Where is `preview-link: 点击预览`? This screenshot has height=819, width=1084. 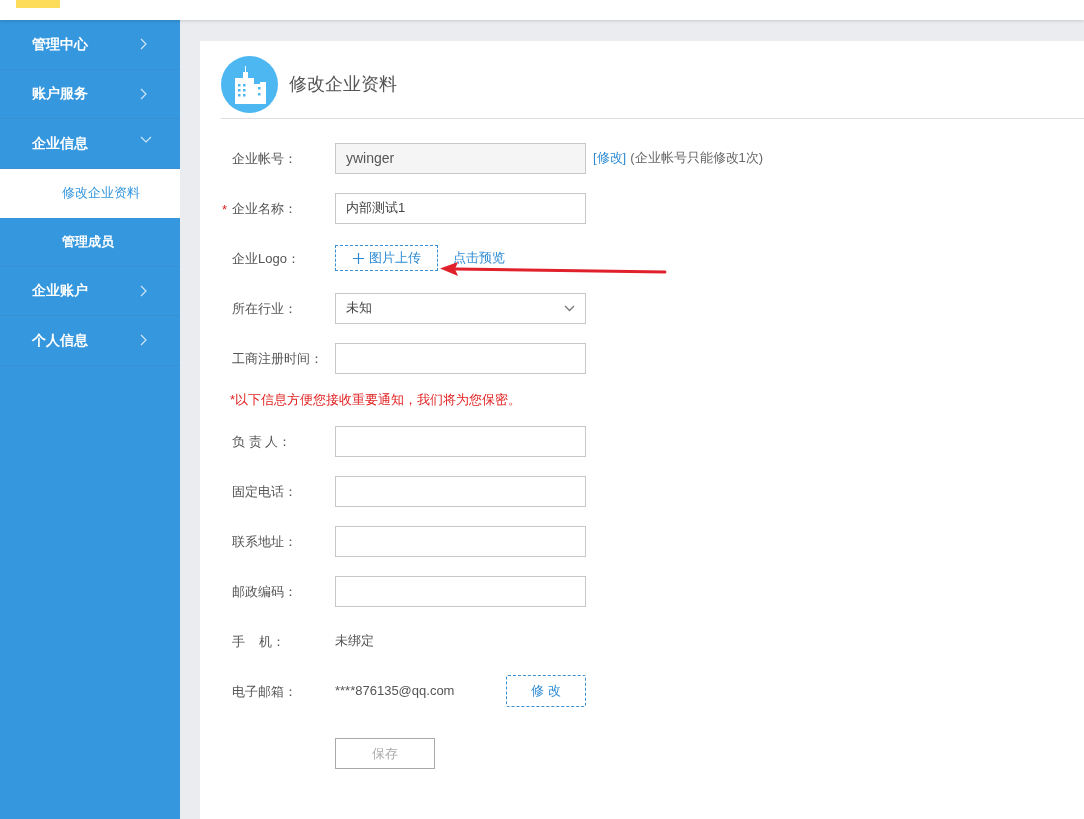
preview-link: 点击预览 is located at coordinates (479, 258).